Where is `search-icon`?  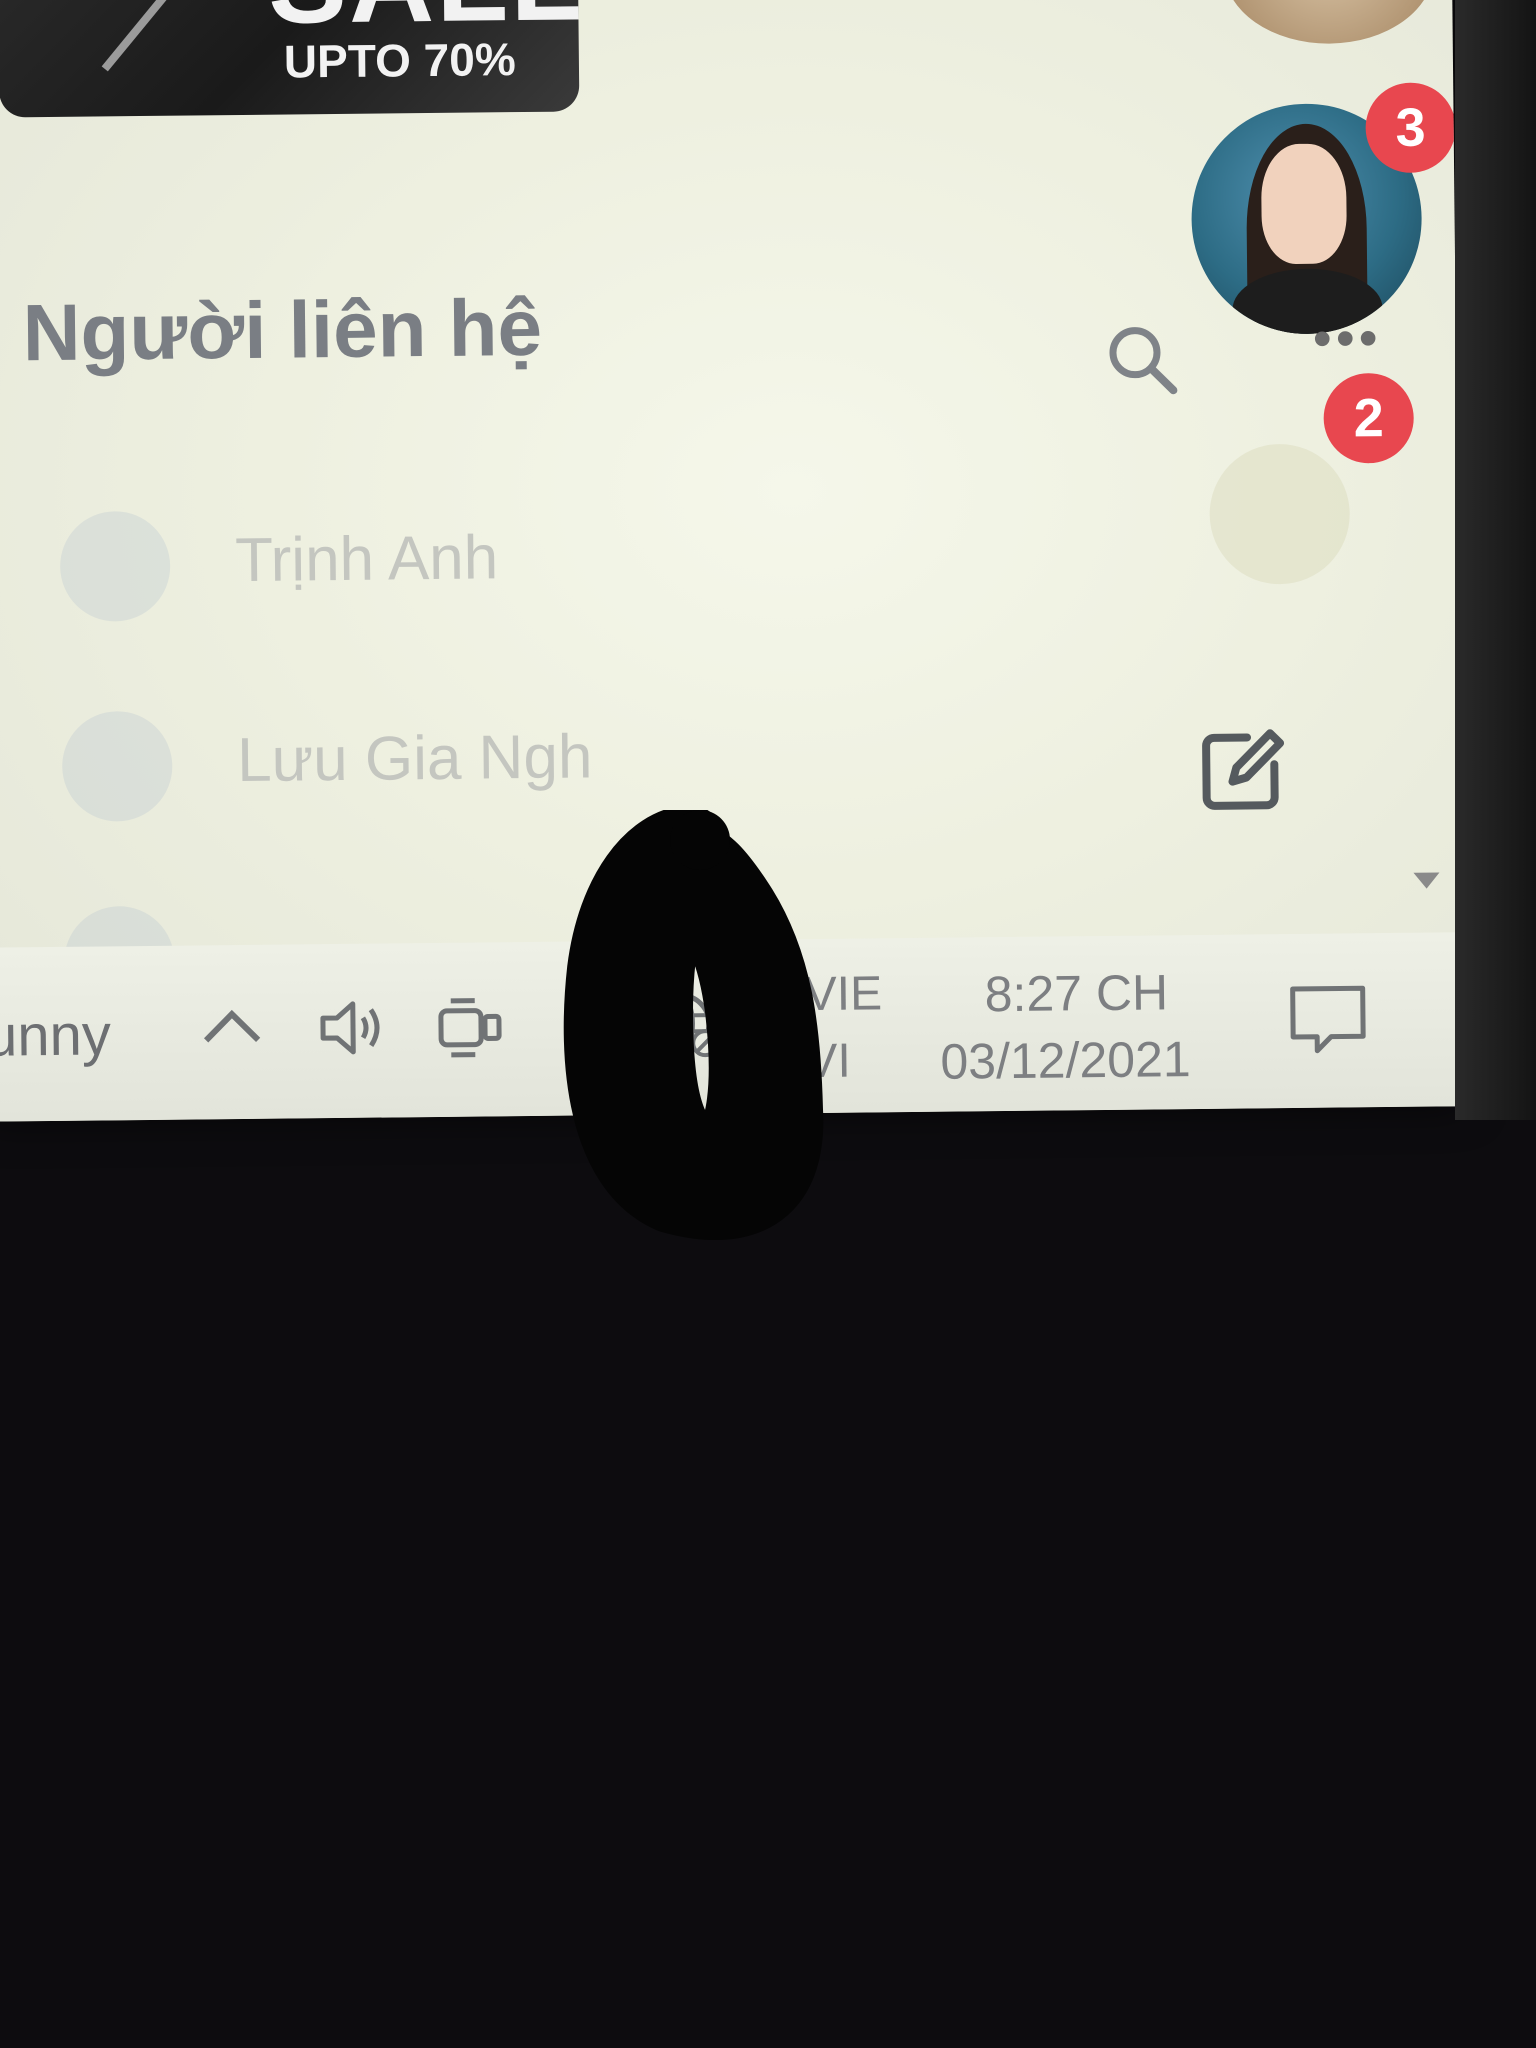 search-icon is located at coordinates (1143, 360).